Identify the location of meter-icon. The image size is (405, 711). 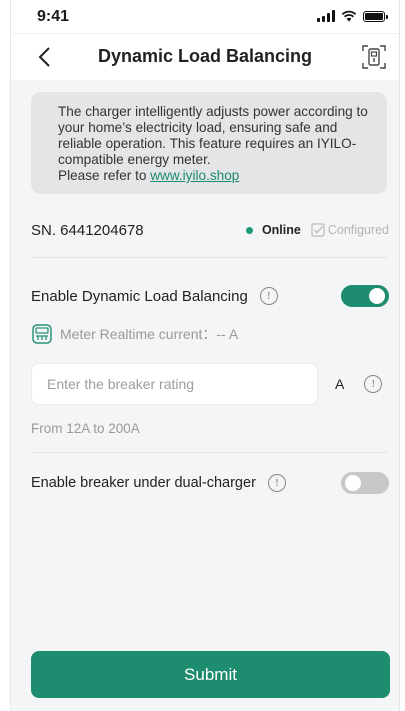
(42, 334).